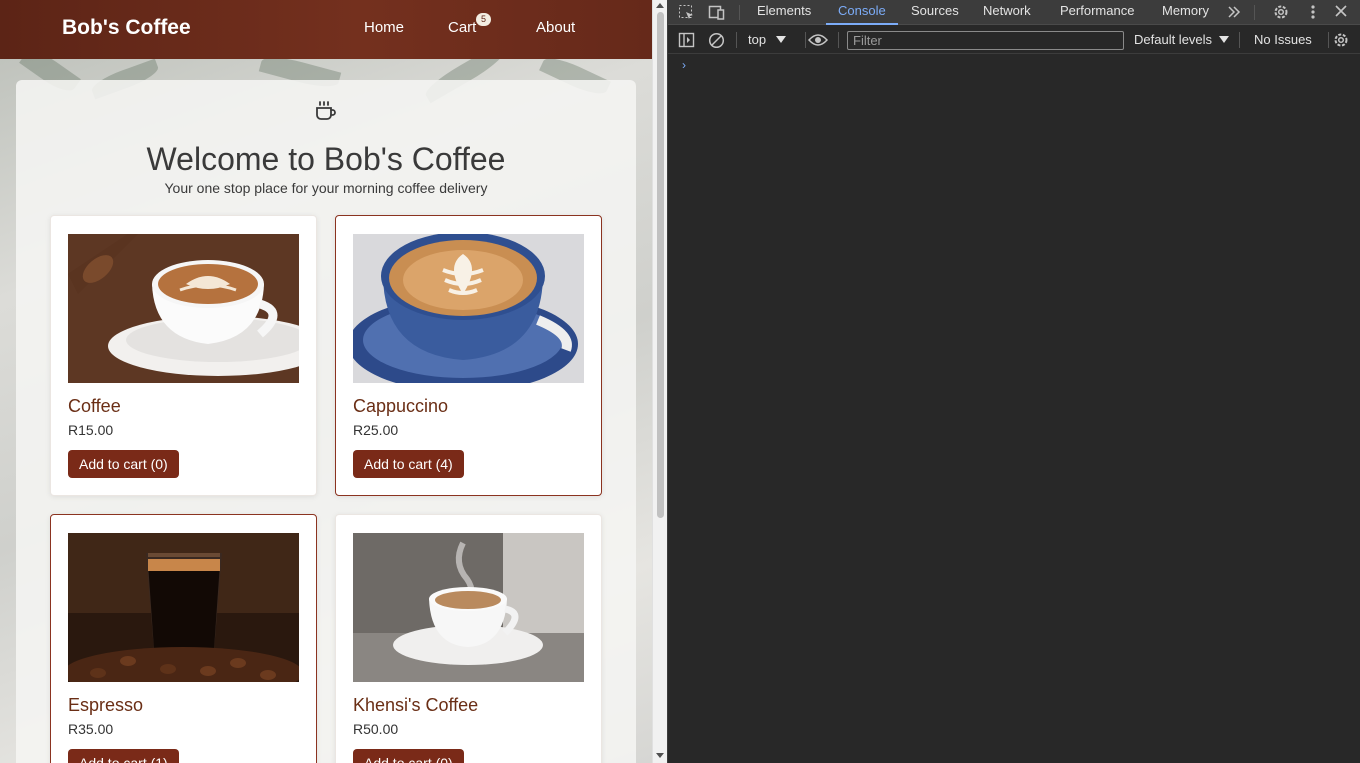  Describe the element at coordinates (660, 5) in the screenshot. I see `scroll-up-icon` at that location.